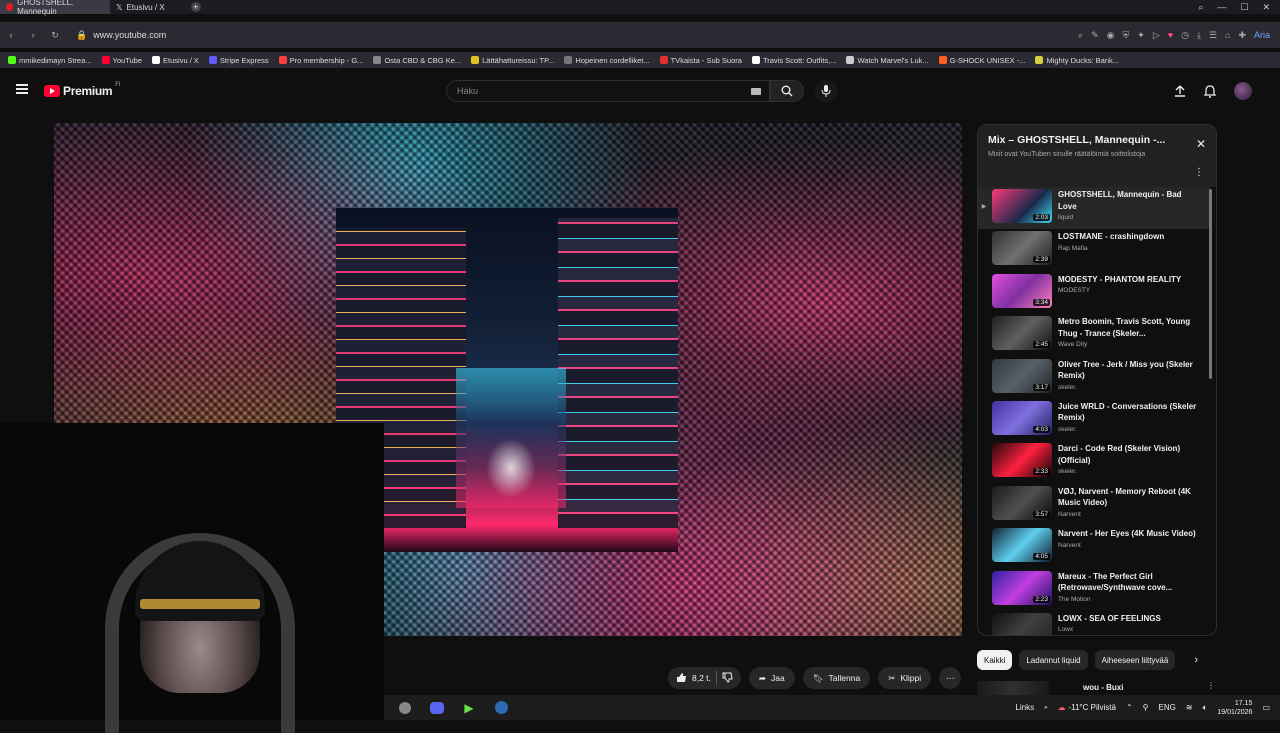 Image resolution: width=1280 pixels, height=733 pixels. Describe the element at coordinates (1213, 35) in the screenshot. I see `list-icon: ☰` at that location.